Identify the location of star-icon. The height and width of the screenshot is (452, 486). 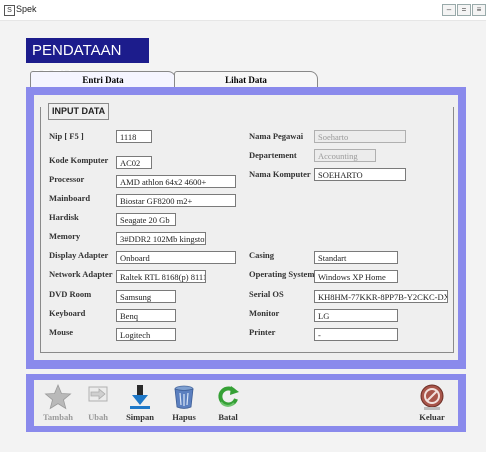
(58, 396).